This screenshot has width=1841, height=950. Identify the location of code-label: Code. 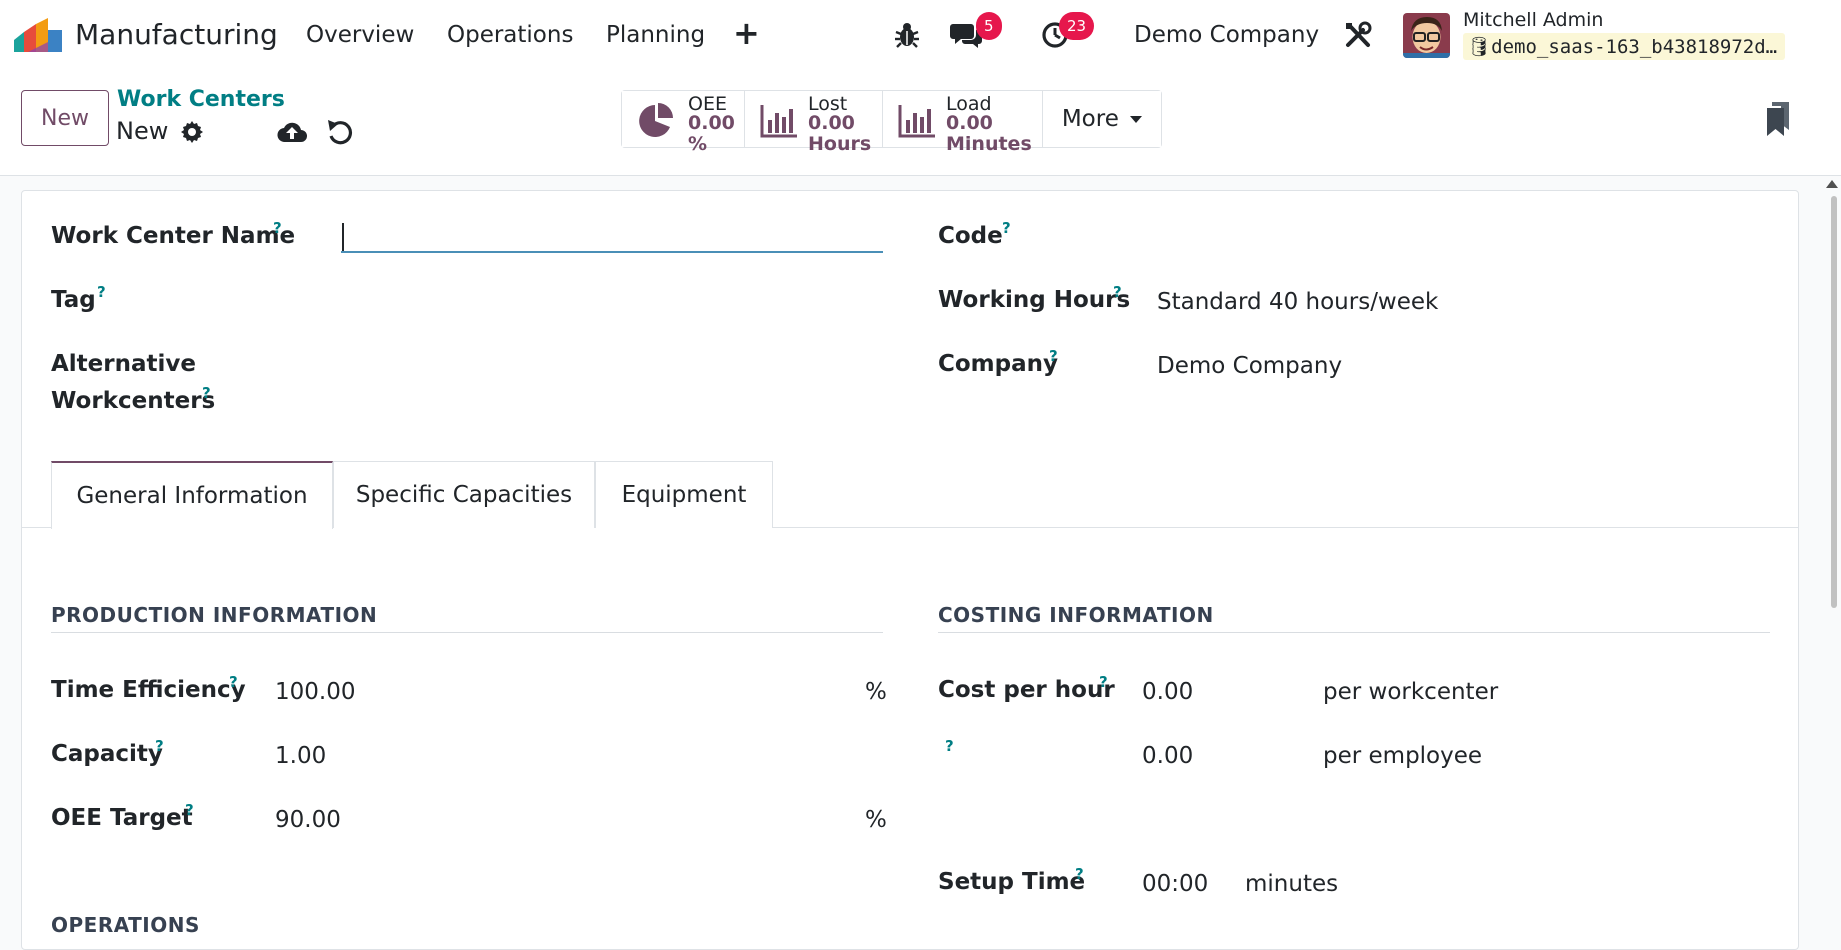
(970, 236).